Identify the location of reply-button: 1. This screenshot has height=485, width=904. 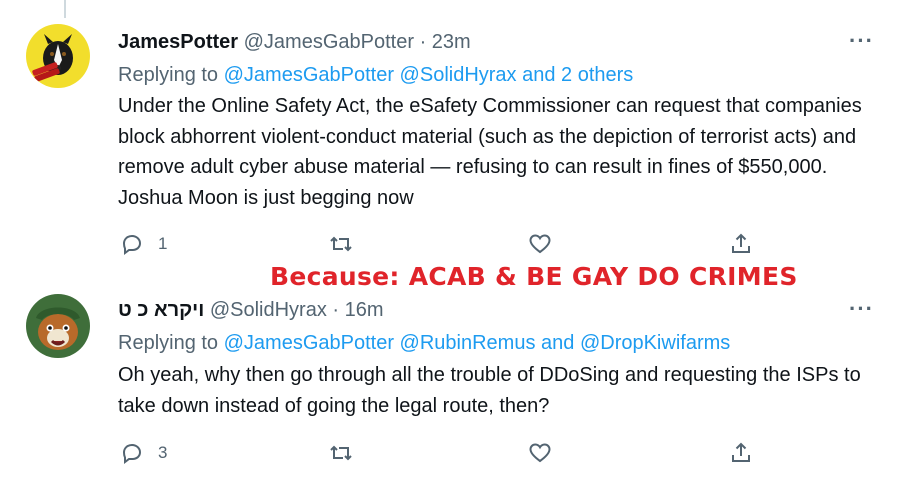
(143, 244).